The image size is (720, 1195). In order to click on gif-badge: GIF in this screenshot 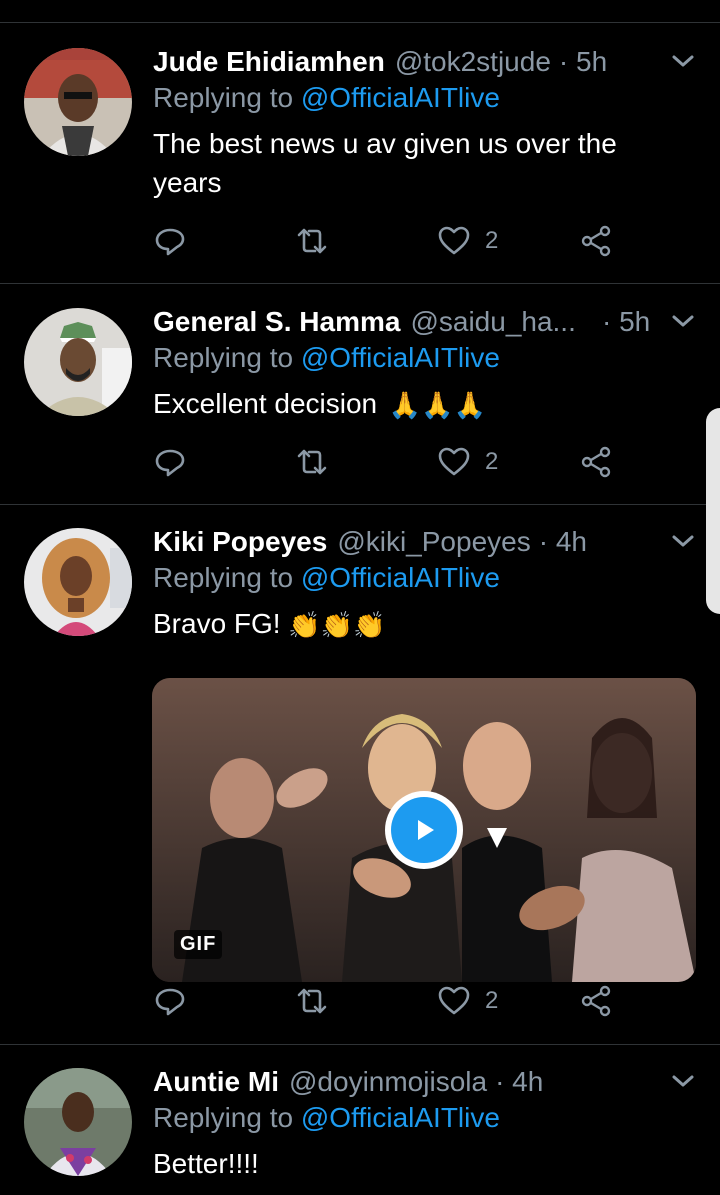, I will do `click(198, 944)`.